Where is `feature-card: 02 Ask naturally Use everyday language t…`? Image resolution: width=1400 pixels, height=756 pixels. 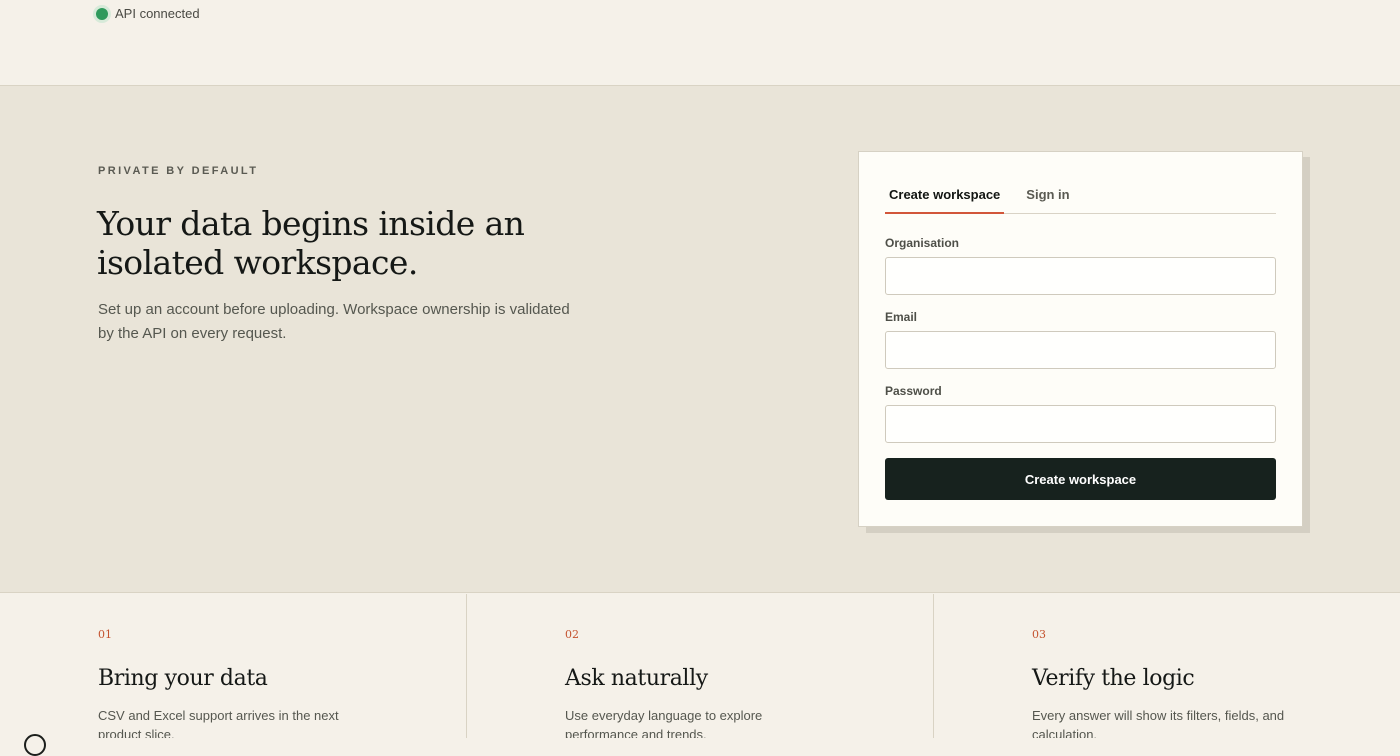 feature-card: 02 Ask naturally Use everyday language t… is located at coordinates (700, 666).